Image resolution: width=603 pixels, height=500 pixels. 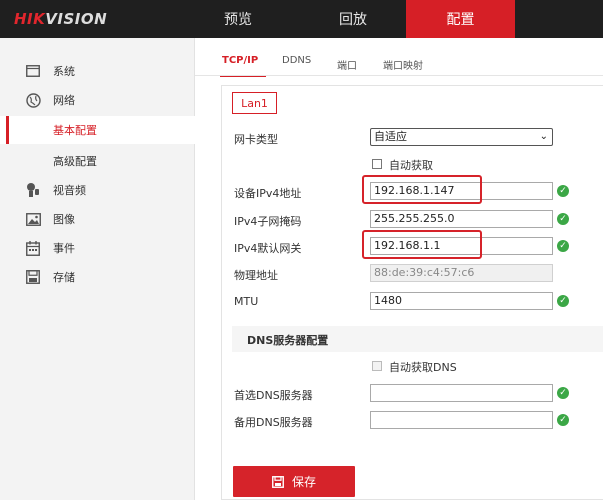 What do you see at coordinates (33, 71) in the screenshot?
I see `monitor-icon` at bounding box center [33, 71].